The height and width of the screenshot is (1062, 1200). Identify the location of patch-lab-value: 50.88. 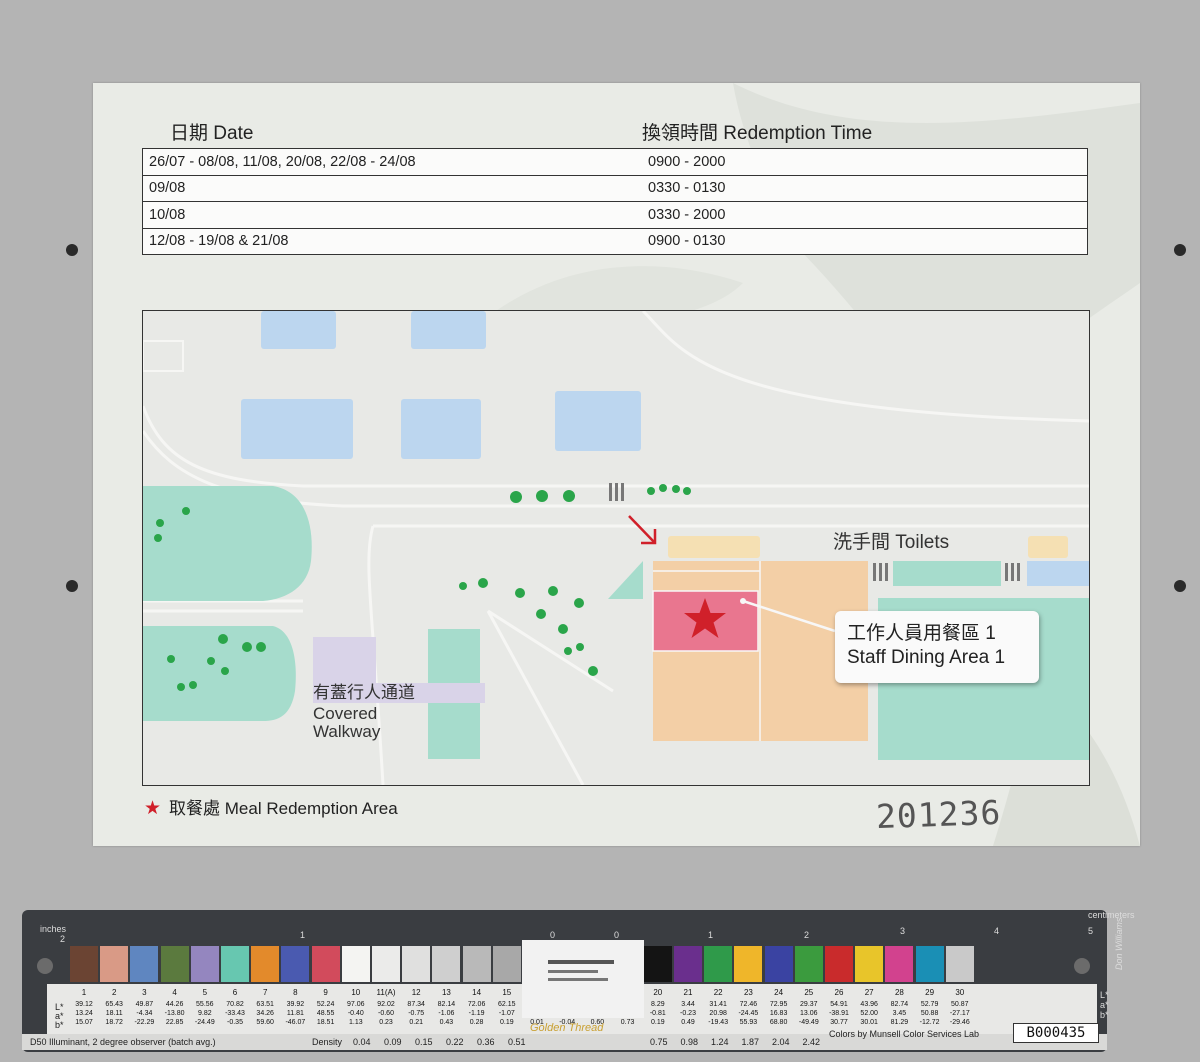
(929, 1013).